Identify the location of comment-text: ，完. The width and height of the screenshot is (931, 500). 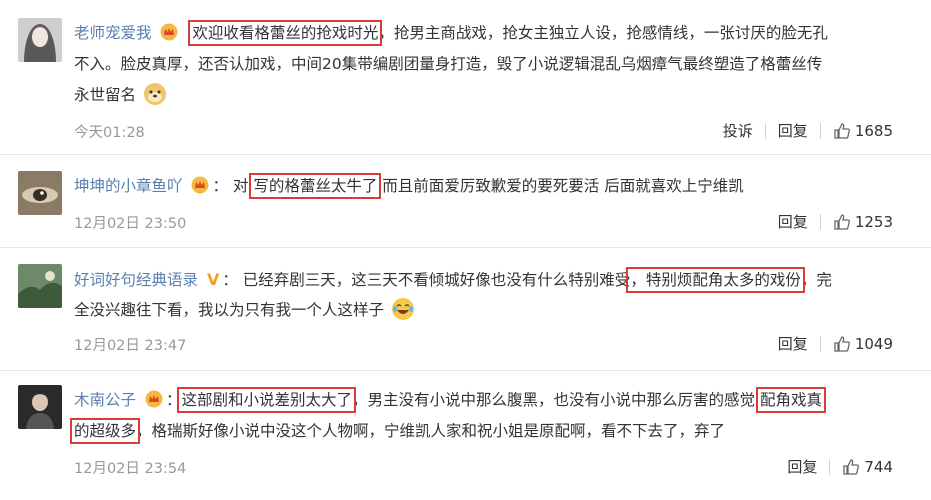
(816, 280).